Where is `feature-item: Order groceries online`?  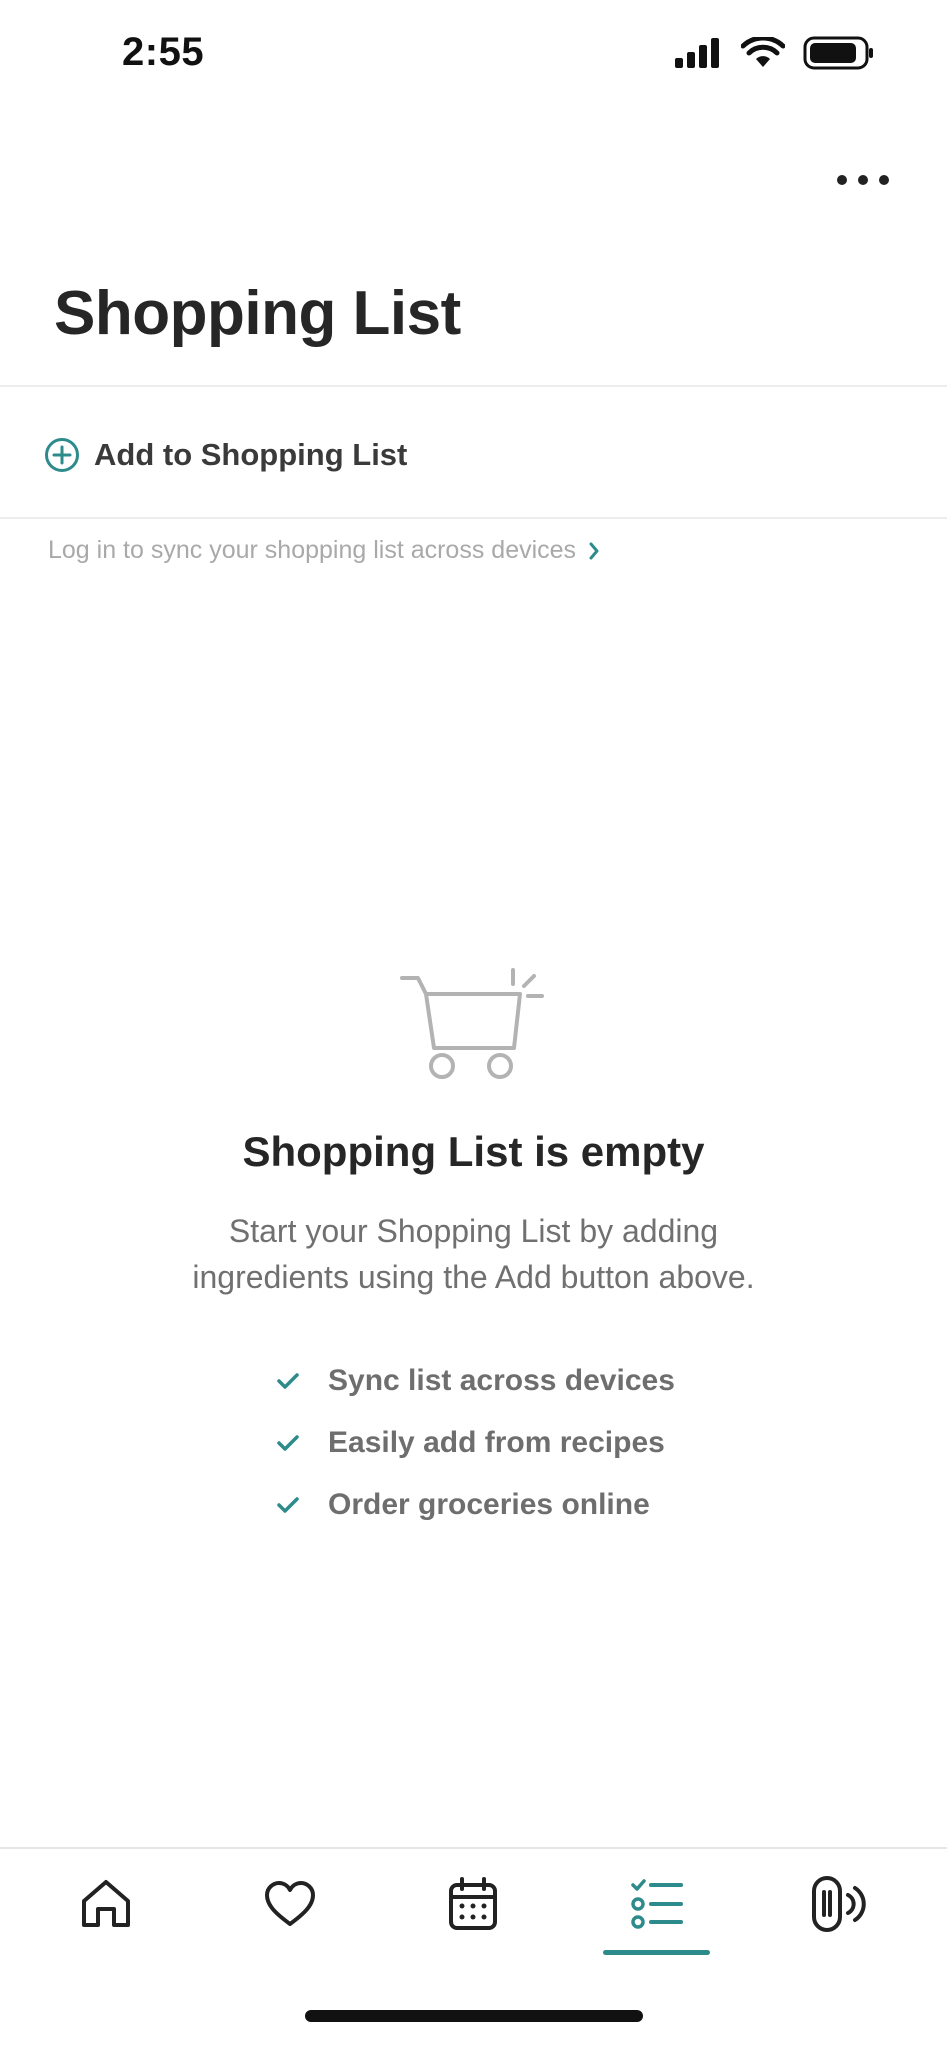 feature-item: Order groceries online is located at coordinates (475, 1505).